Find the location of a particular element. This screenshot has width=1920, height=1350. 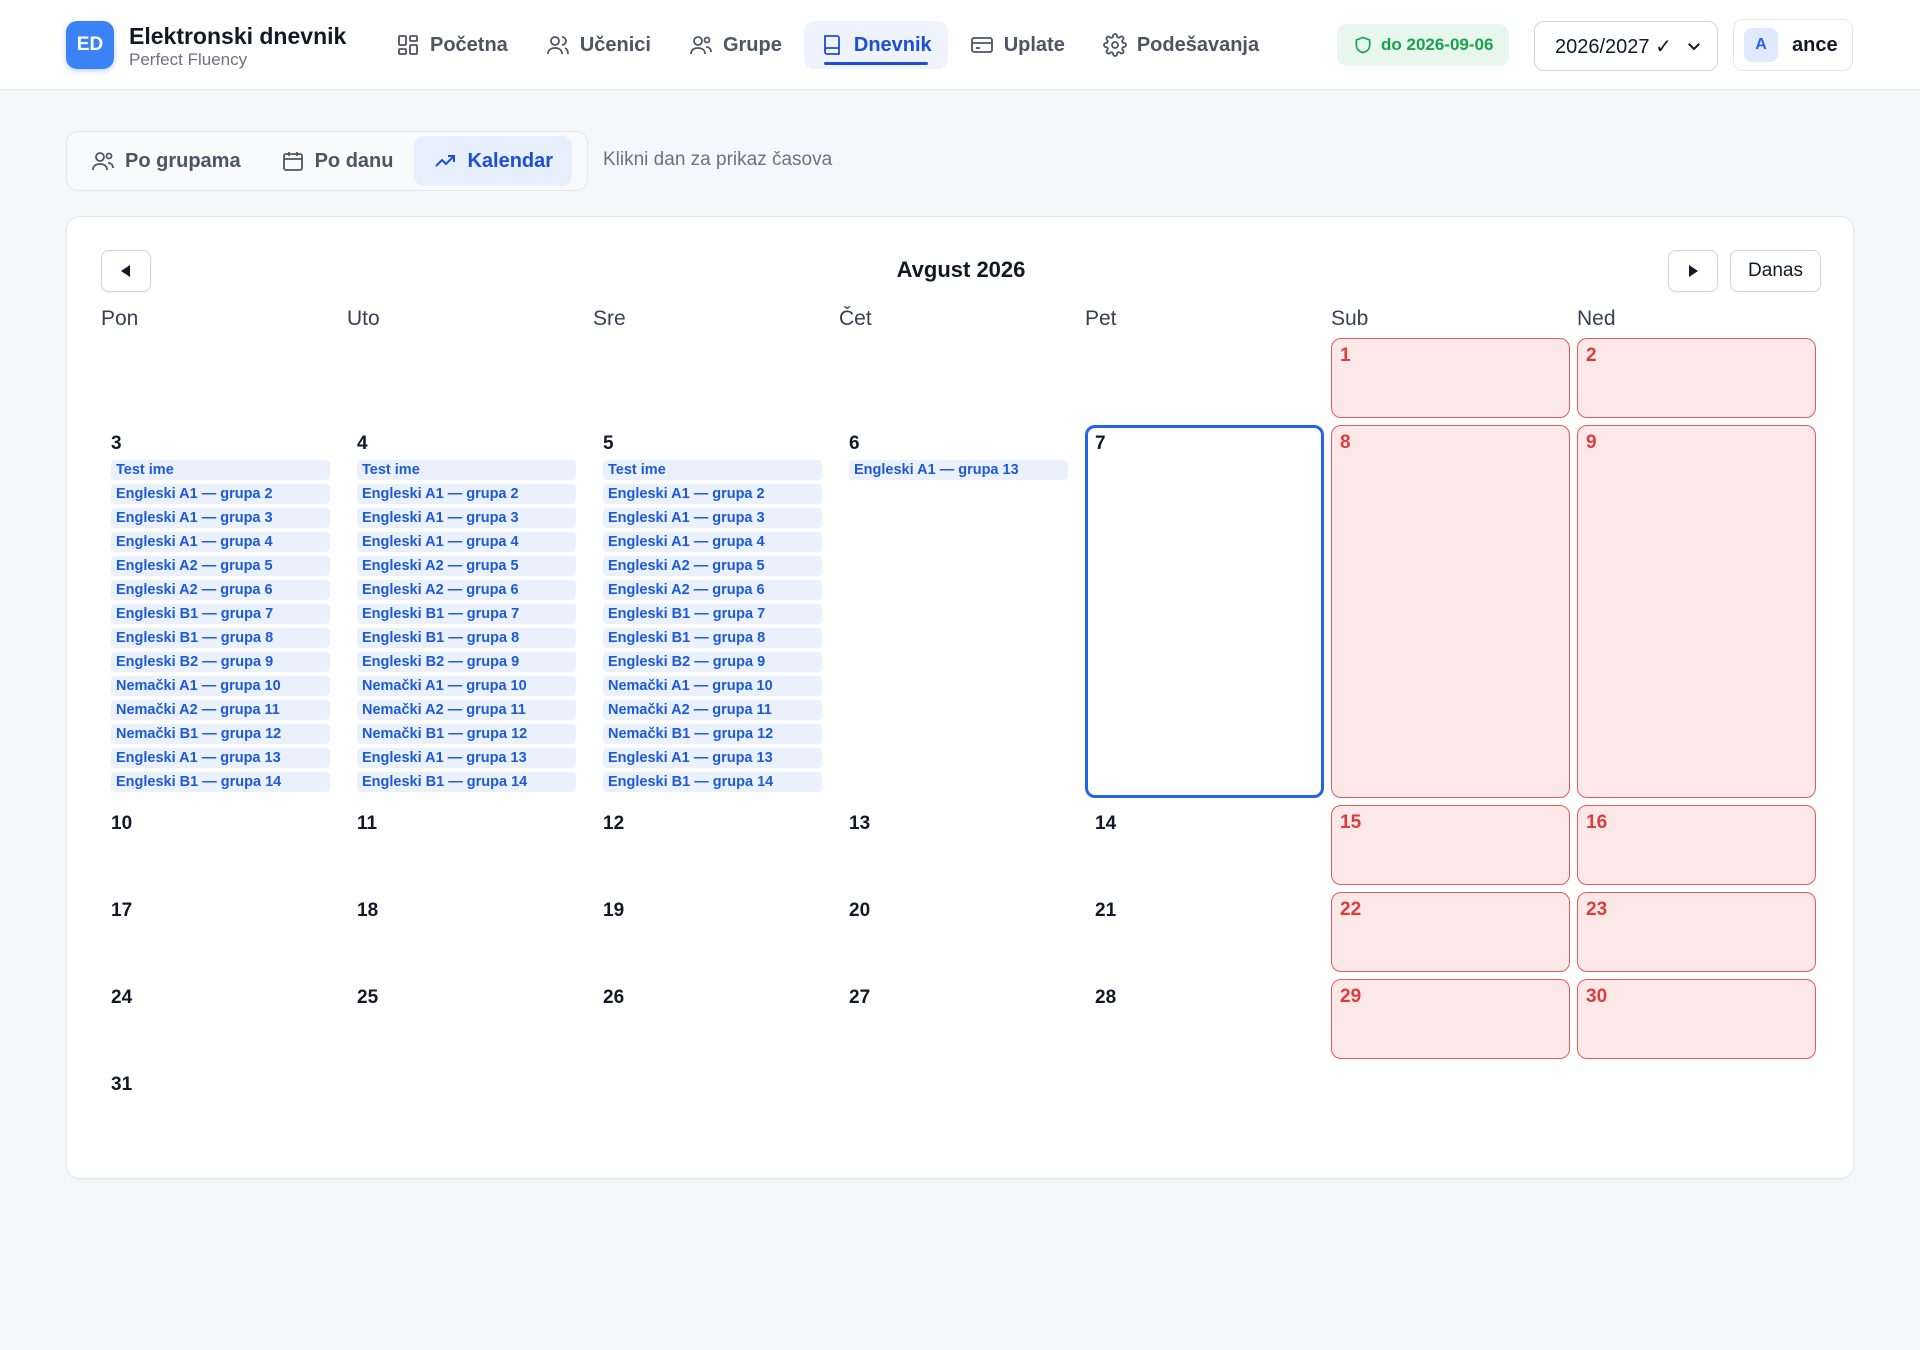

calendar-day-7: 7 is located at coordinates (1204, 611).